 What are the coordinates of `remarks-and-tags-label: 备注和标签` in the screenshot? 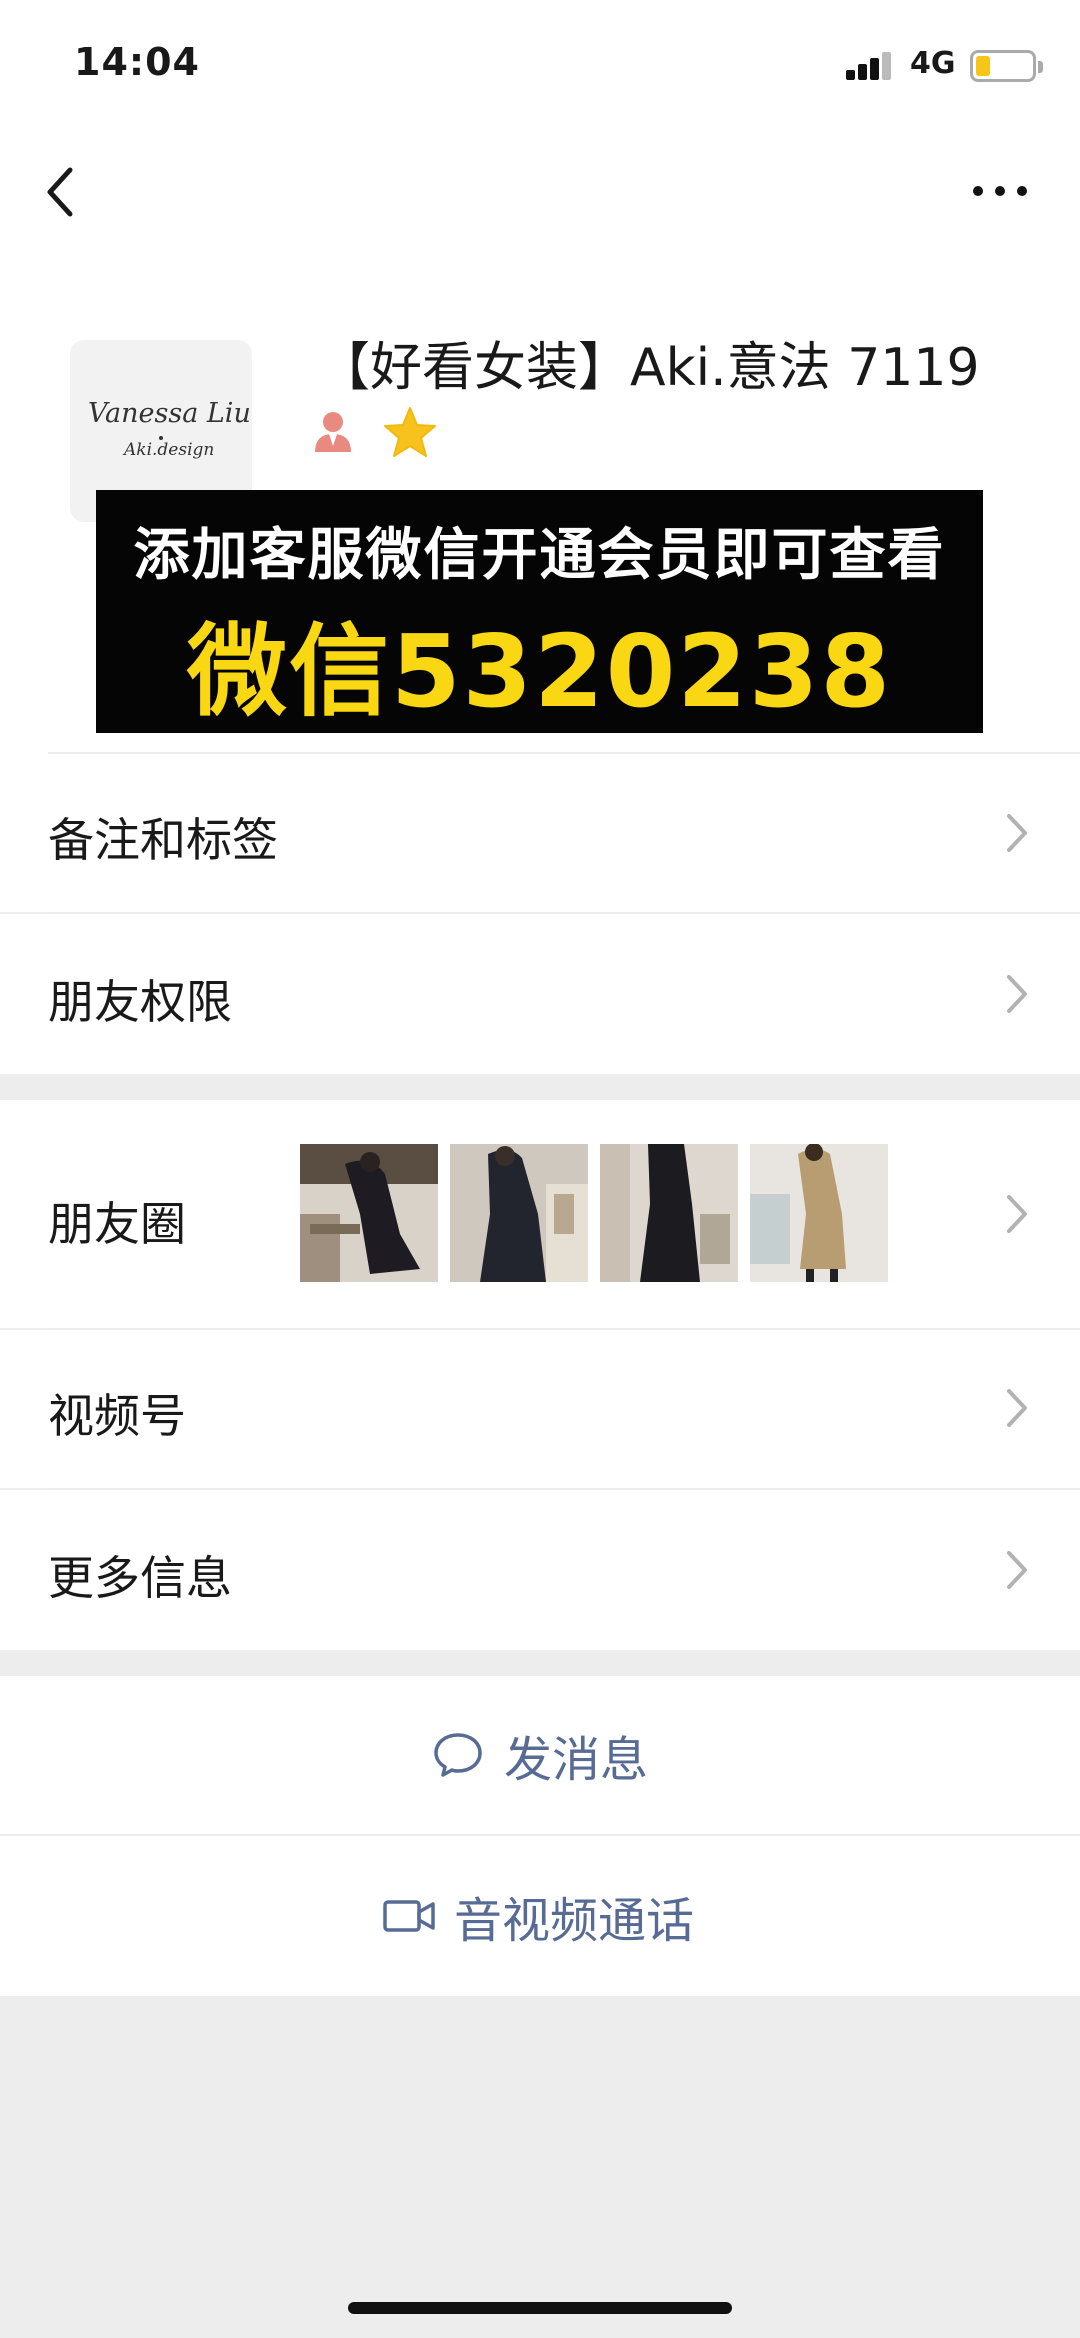 It's located at (163, 840).